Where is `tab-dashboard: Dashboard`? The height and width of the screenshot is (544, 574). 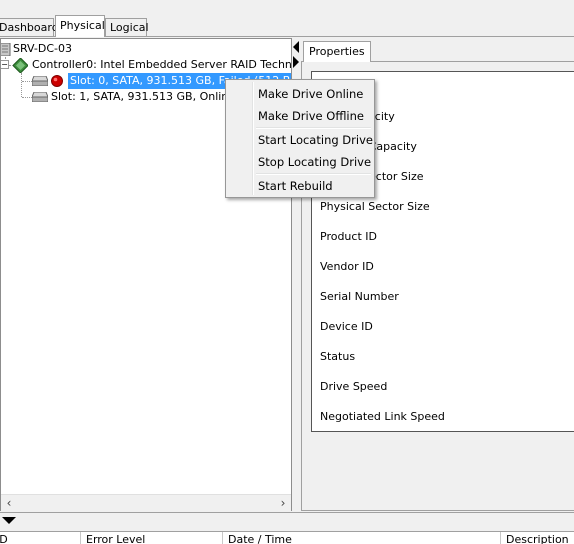 tab-dashboard: Dashboard is located at coordinates (29, 27).